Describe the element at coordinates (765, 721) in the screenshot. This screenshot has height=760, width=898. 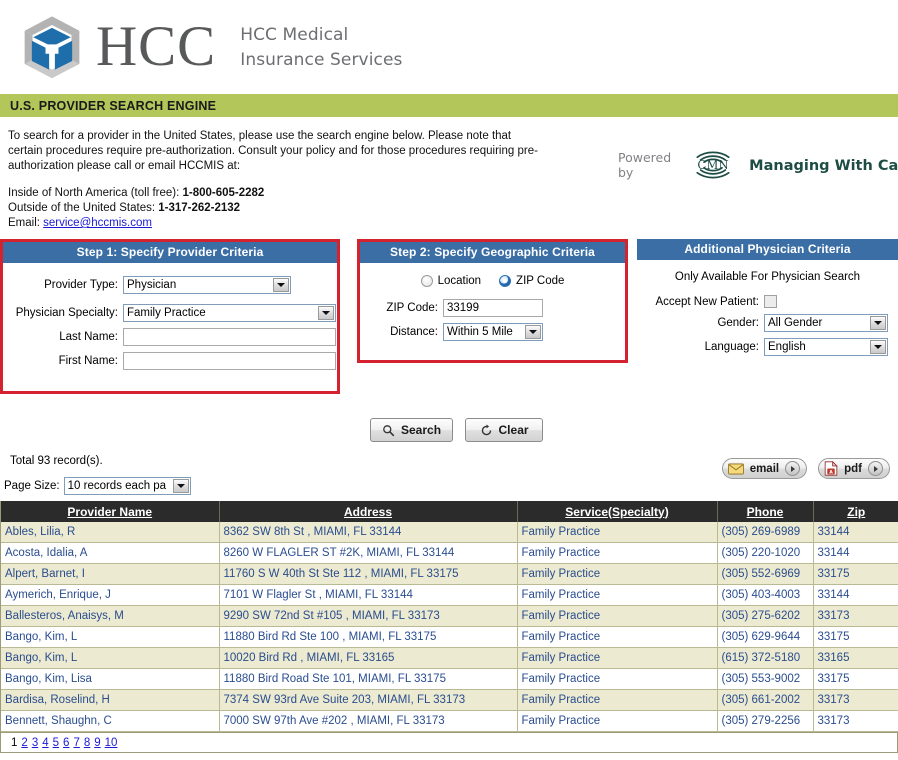
I see `cell-phone: (305) 279-2256` at that location.